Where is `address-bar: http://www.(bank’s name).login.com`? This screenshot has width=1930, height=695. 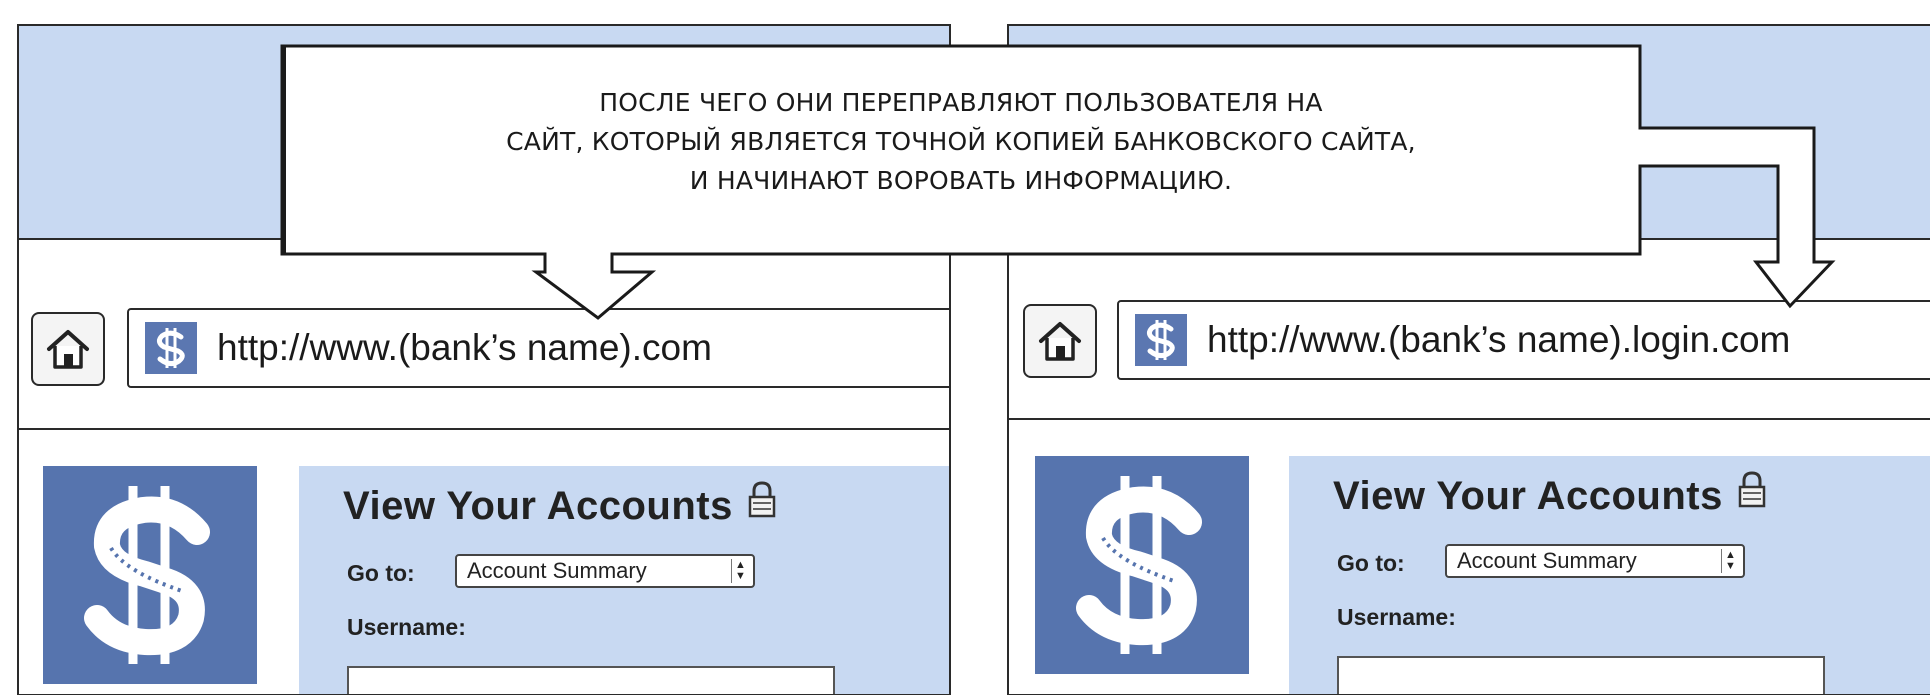 address-bar: http://www.(bank’s name).login.com is located at coordinates (1523, 340).